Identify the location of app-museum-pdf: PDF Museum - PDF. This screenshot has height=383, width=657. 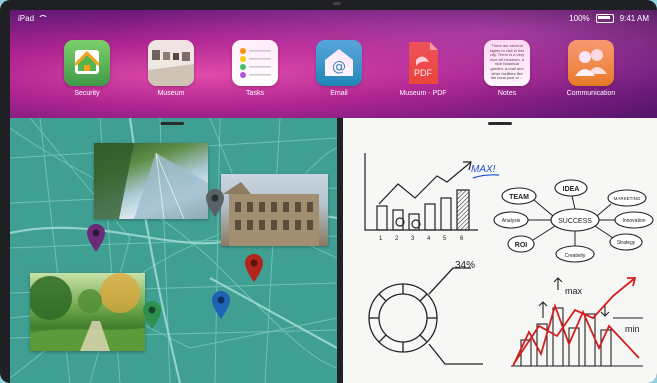
(423, 68).